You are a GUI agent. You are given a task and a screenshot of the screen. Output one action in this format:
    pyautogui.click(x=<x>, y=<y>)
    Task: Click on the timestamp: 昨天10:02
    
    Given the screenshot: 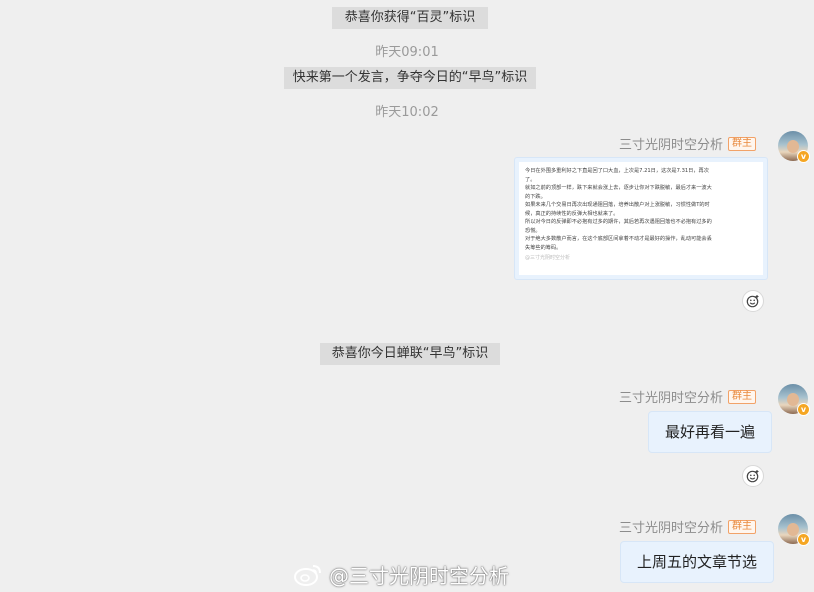 What is the action you would take?
    pyautogui.click(x=407, y=112)
    